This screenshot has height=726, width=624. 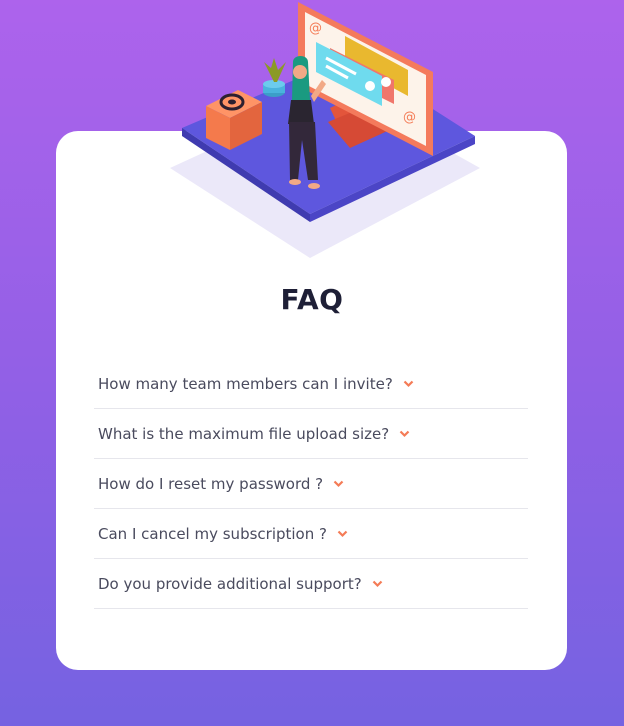 I want to click on faq-question: How many team members can I invite?, so click(x=245, y=384).